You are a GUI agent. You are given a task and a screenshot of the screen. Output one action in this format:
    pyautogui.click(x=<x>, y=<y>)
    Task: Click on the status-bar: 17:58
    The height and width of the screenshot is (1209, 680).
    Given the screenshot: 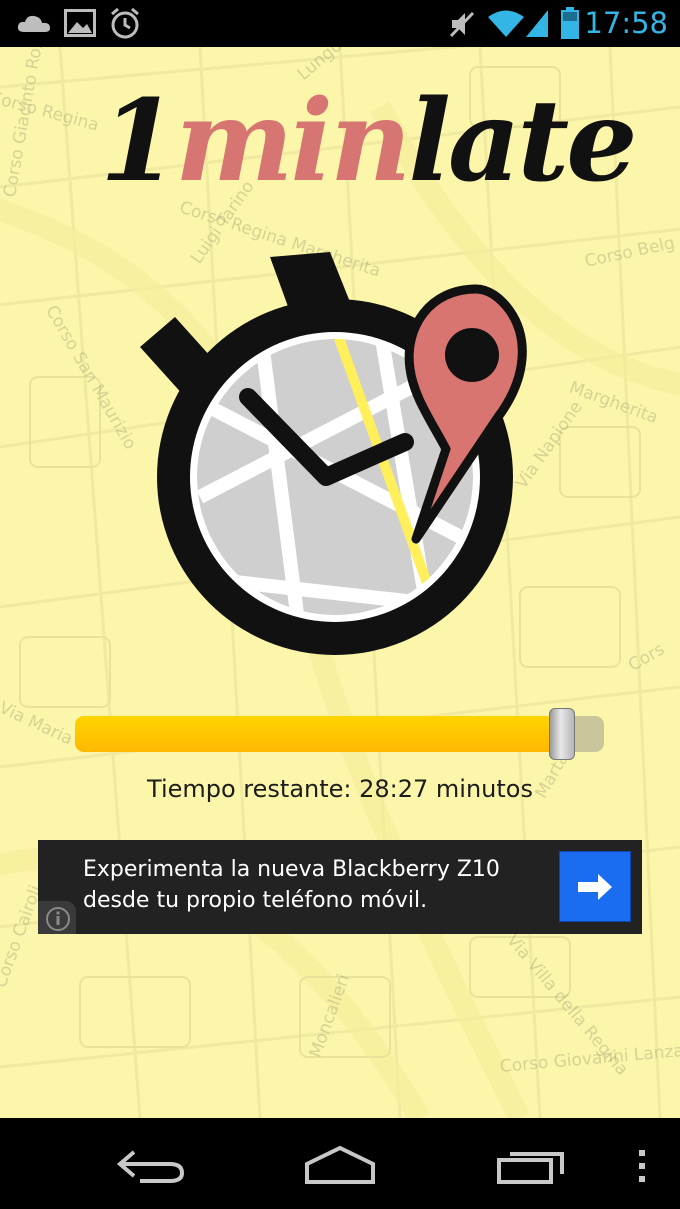 What is the action you would take?
    pyautogui.click(x=340, y=23)
    